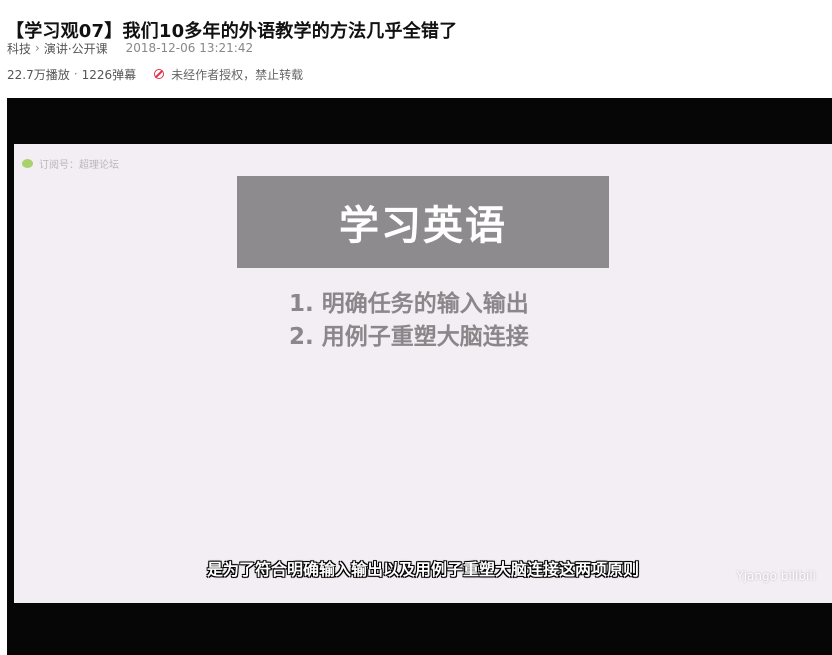 This screenshot has height=655, width=832. Describe the element at coordinates (409, 337) in the screenshot. I see `slide-point: 2. 用例子重塑大脑连接` at that location.